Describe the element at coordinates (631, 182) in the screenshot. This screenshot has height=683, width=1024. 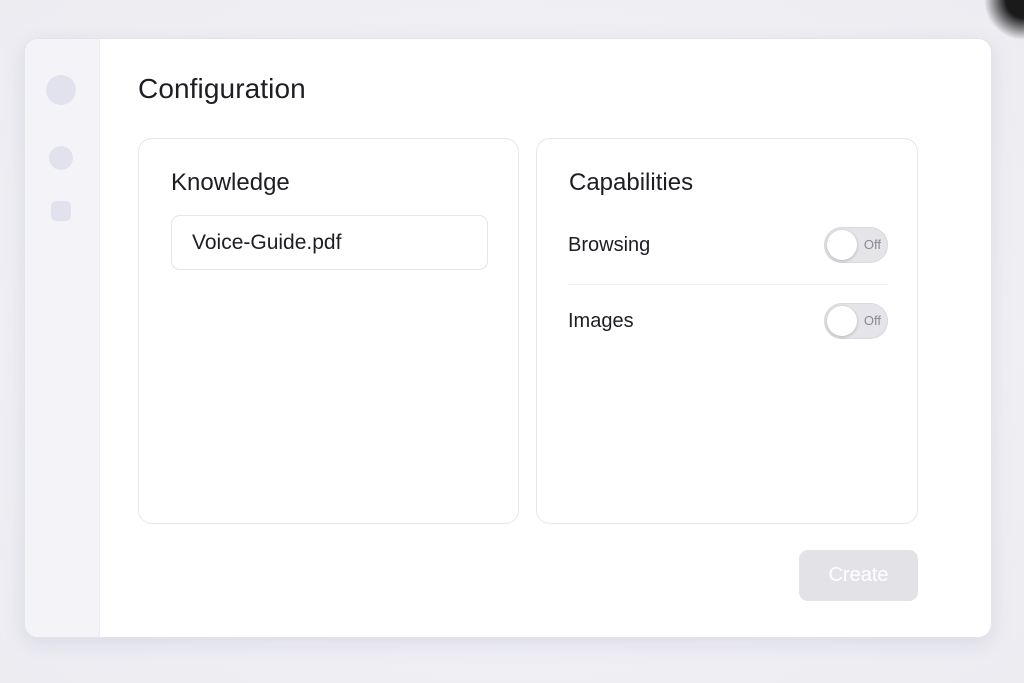
I see `capabilities-title: Capabilities` at that location.